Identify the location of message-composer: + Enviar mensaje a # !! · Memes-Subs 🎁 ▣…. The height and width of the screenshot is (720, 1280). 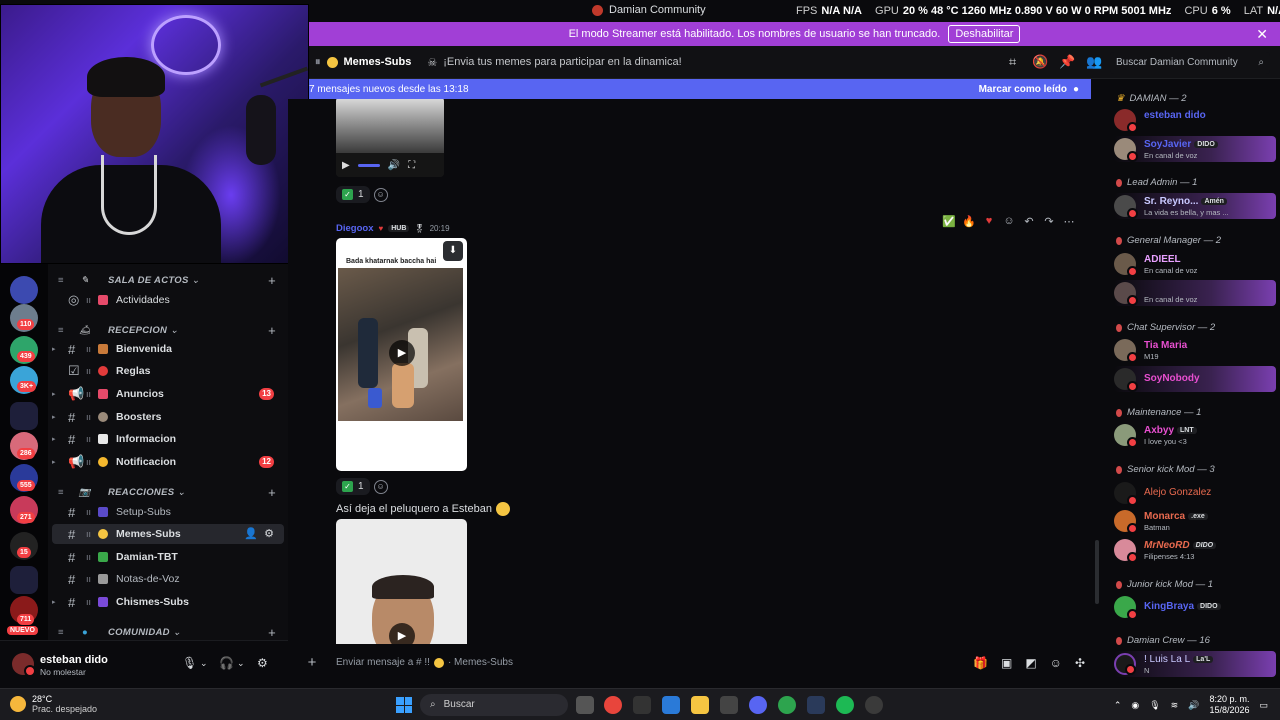
(692, 663).